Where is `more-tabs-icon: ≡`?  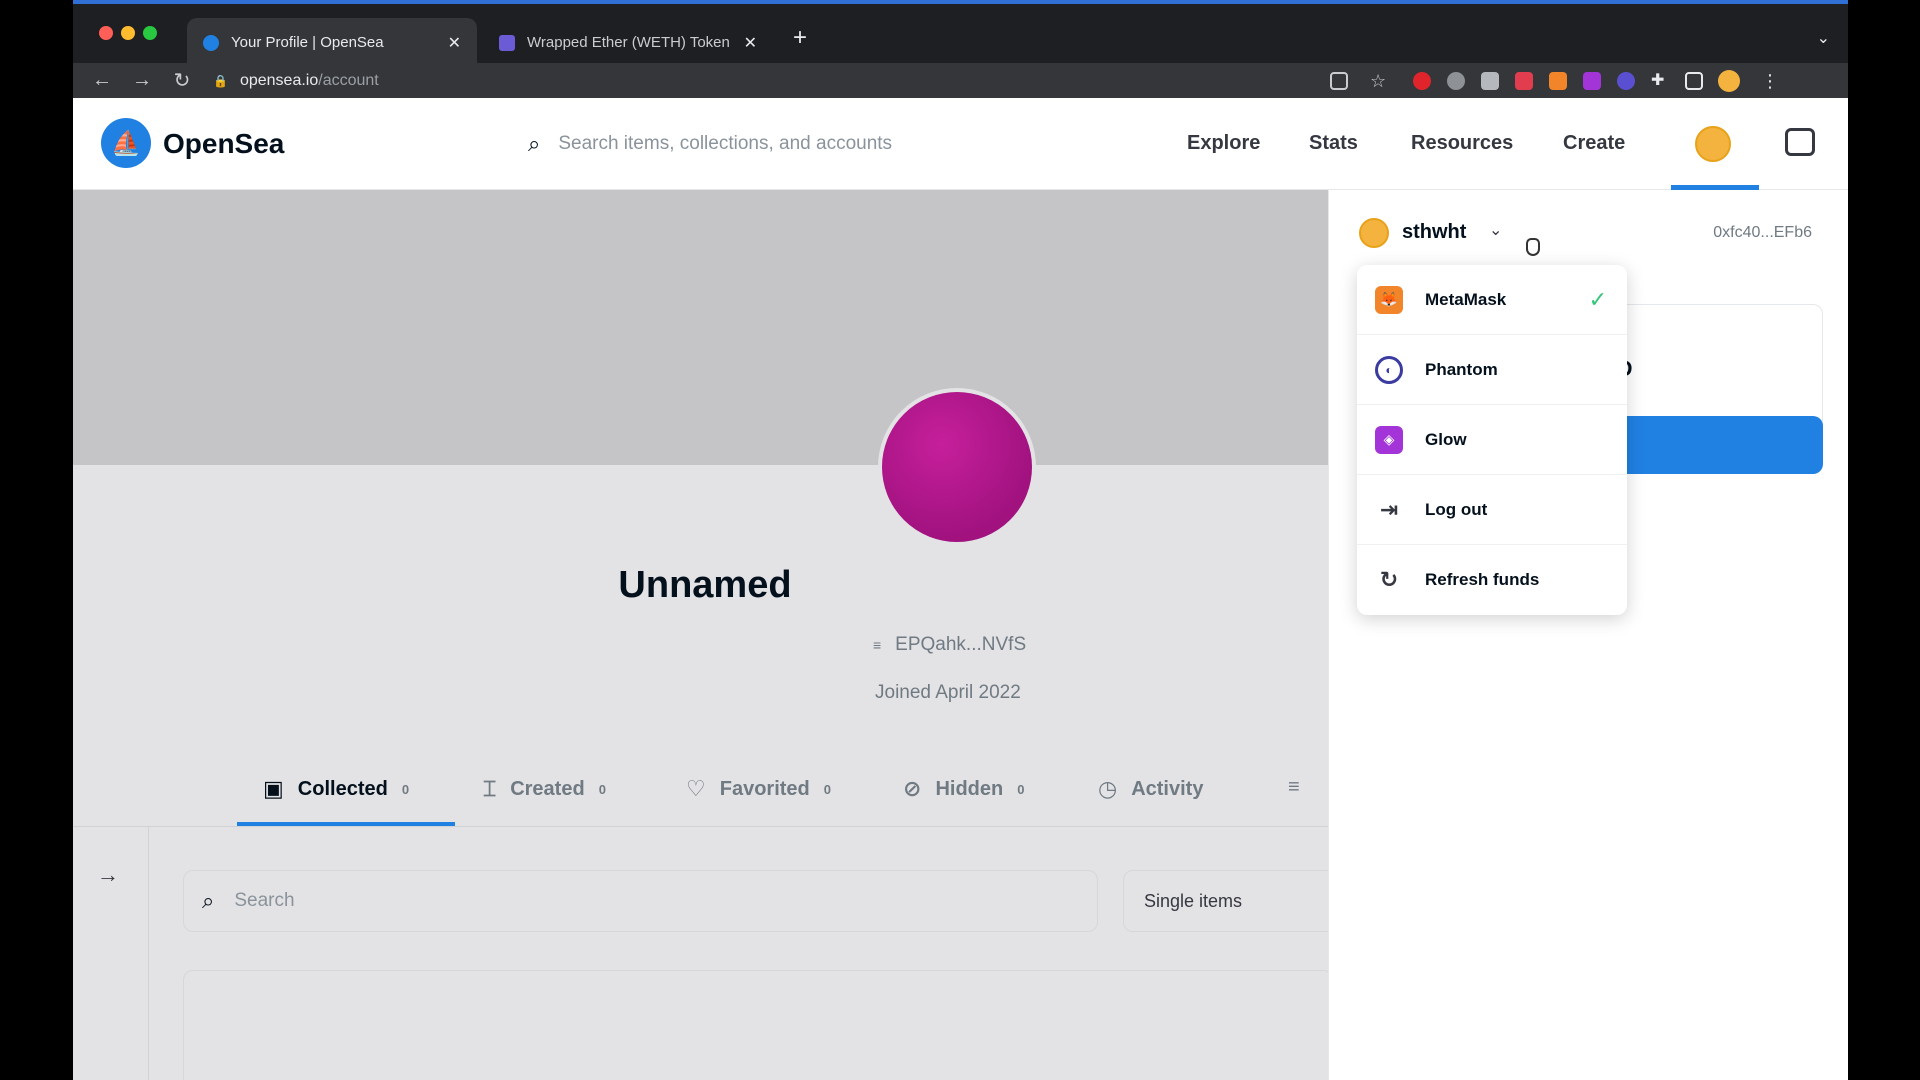 more-tabs-icon: ≡ is located at coordinates (1294, 787).